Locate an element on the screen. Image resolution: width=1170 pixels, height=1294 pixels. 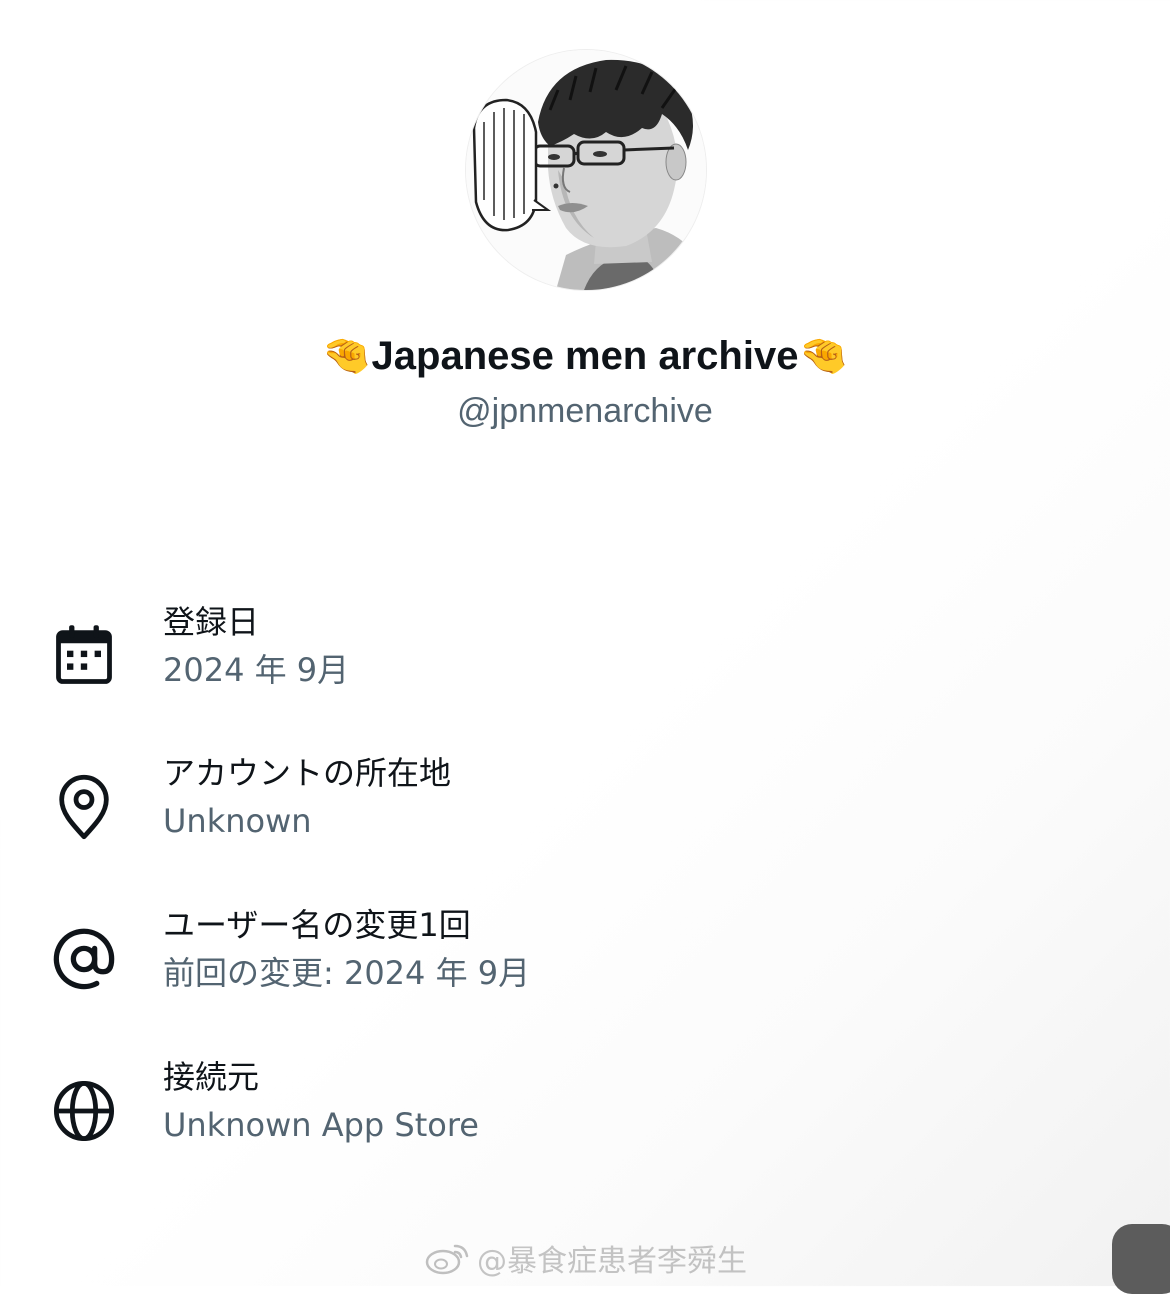
avatar is located at coordinates (586, 170).